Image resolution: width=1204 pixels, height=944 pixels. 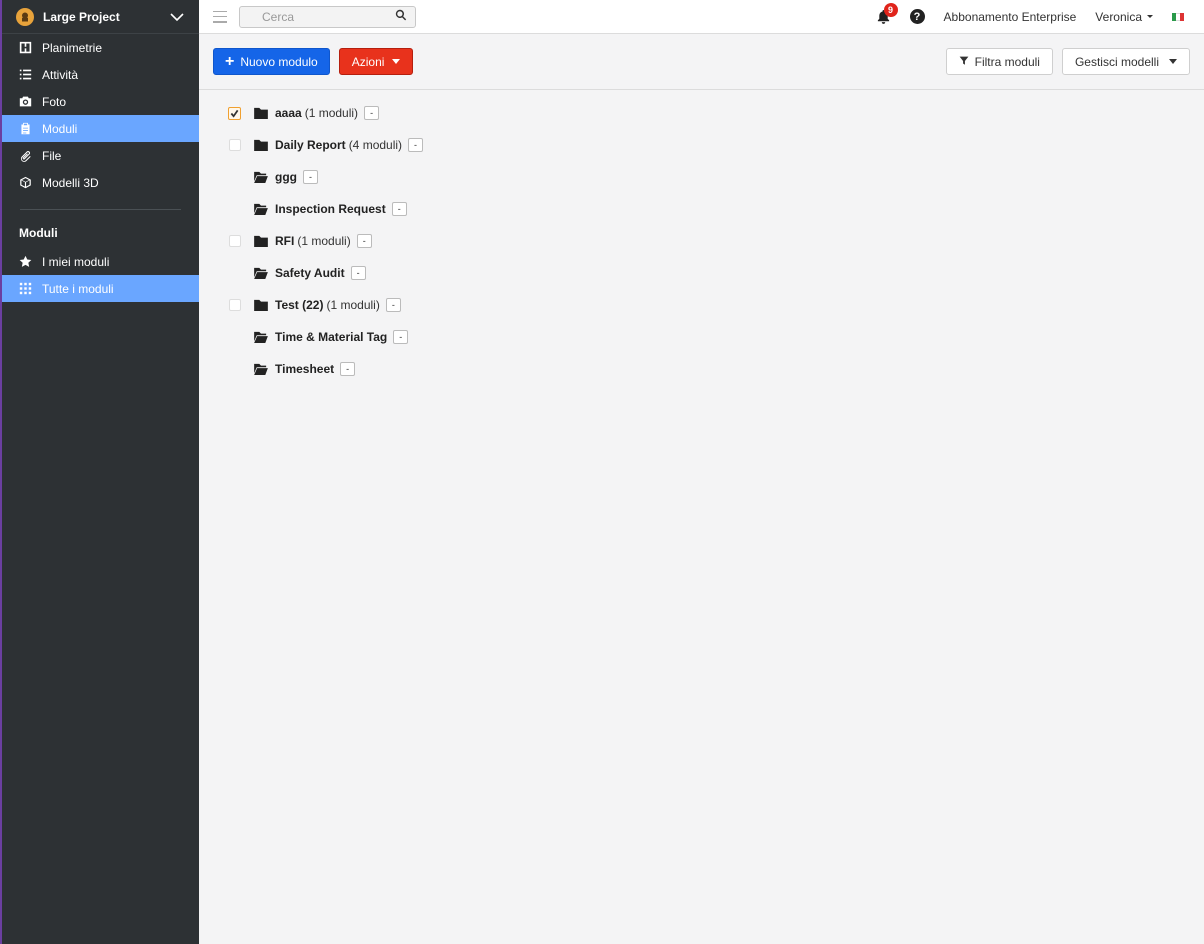 What do you see at coordinates (72, 47) in the screenshot?
I see `nav-item-label: Planimetrie` at bounding box center [72, 47].